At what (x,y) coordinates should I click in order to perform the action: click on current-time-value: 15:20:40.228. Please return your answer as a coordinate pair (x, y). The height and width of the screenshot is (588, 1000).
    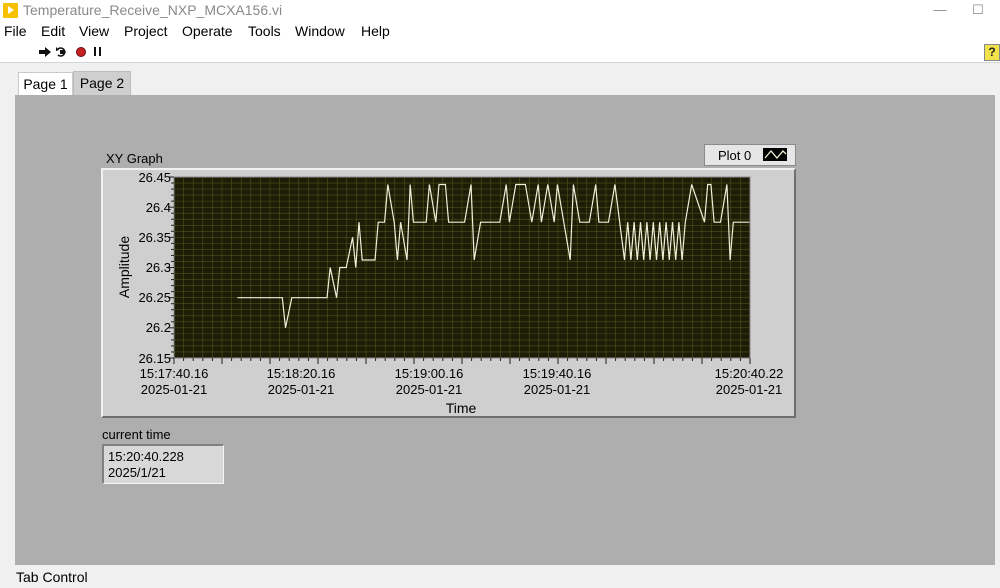
    Looking at the image, I should click on (146, 456).